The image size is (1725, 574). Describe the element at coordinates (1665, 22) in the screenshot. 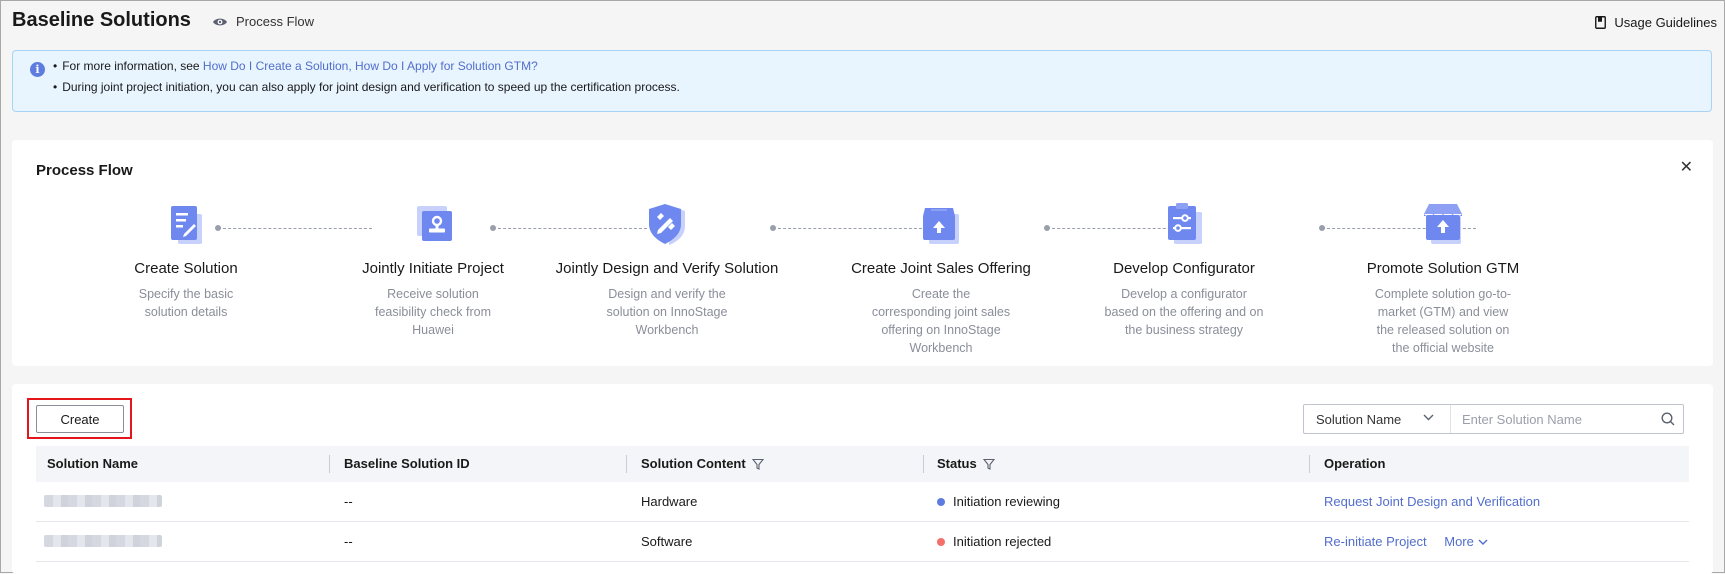

I see `usage-guidelines-label: Usage Guidelines` at that location.